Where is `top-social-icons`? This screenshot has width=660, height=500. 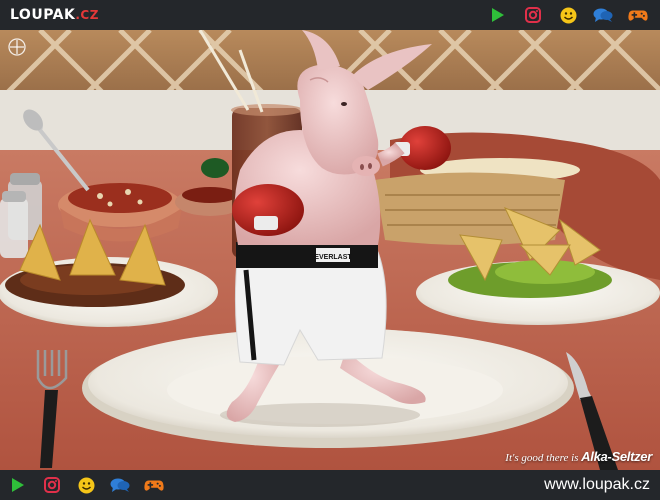
top-social-icons is located at coordinates (568, 15).